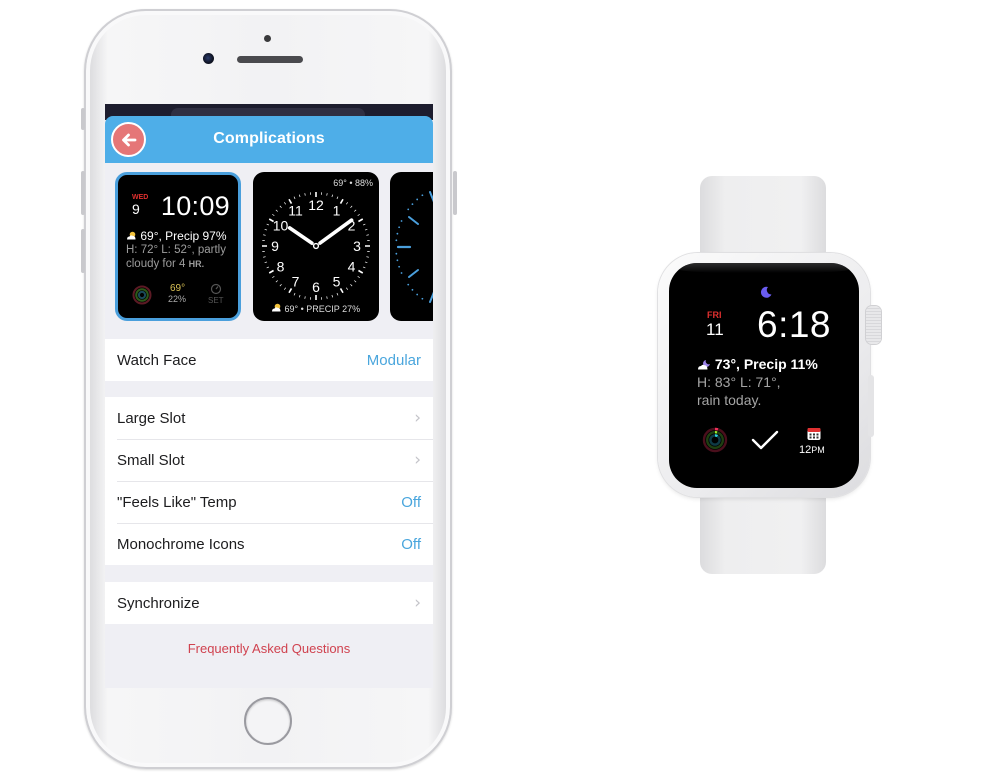 The width and height of the screenshot is (1000, 779). Describe the element at coordinates (794, 324) in the screenshot. I see `watch-time: 6:18` at that location.